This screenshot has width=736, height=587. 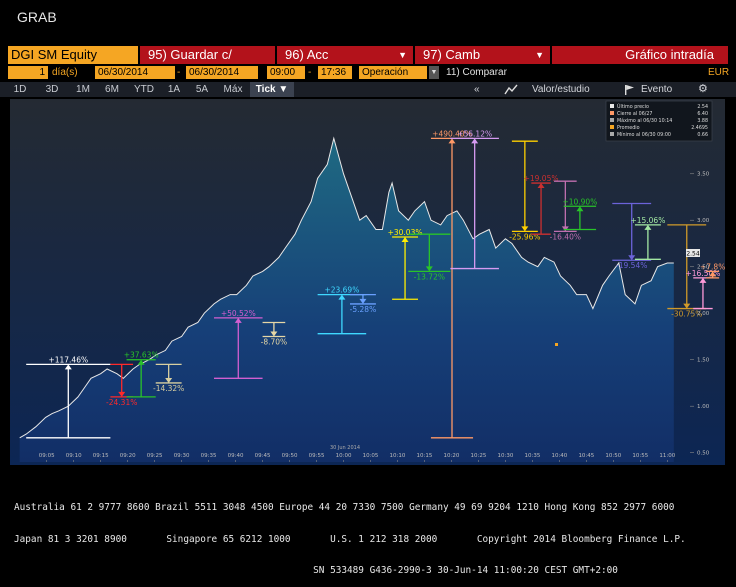 What do you see at coordinates (335, 72) in the screenshot?
I see `end-time-input: 17:36` at bounding box center [335, 72].